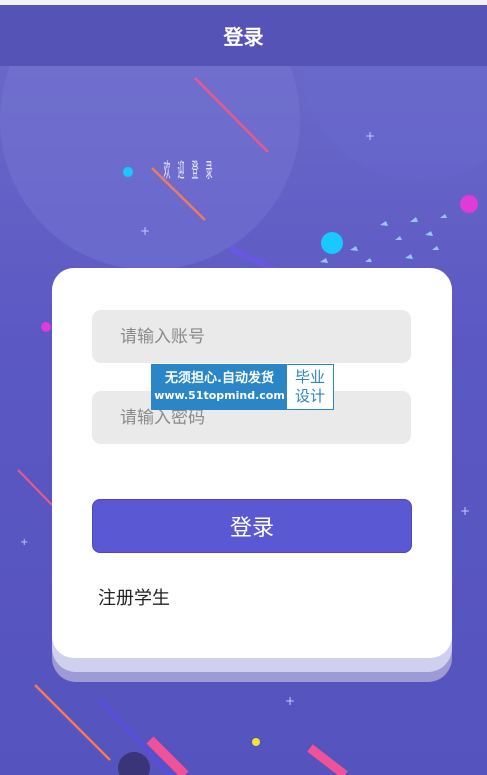  What do you see at coordinates (251, 336) in the screenshot?
I see `account-input` at bounding box center [251, 336].